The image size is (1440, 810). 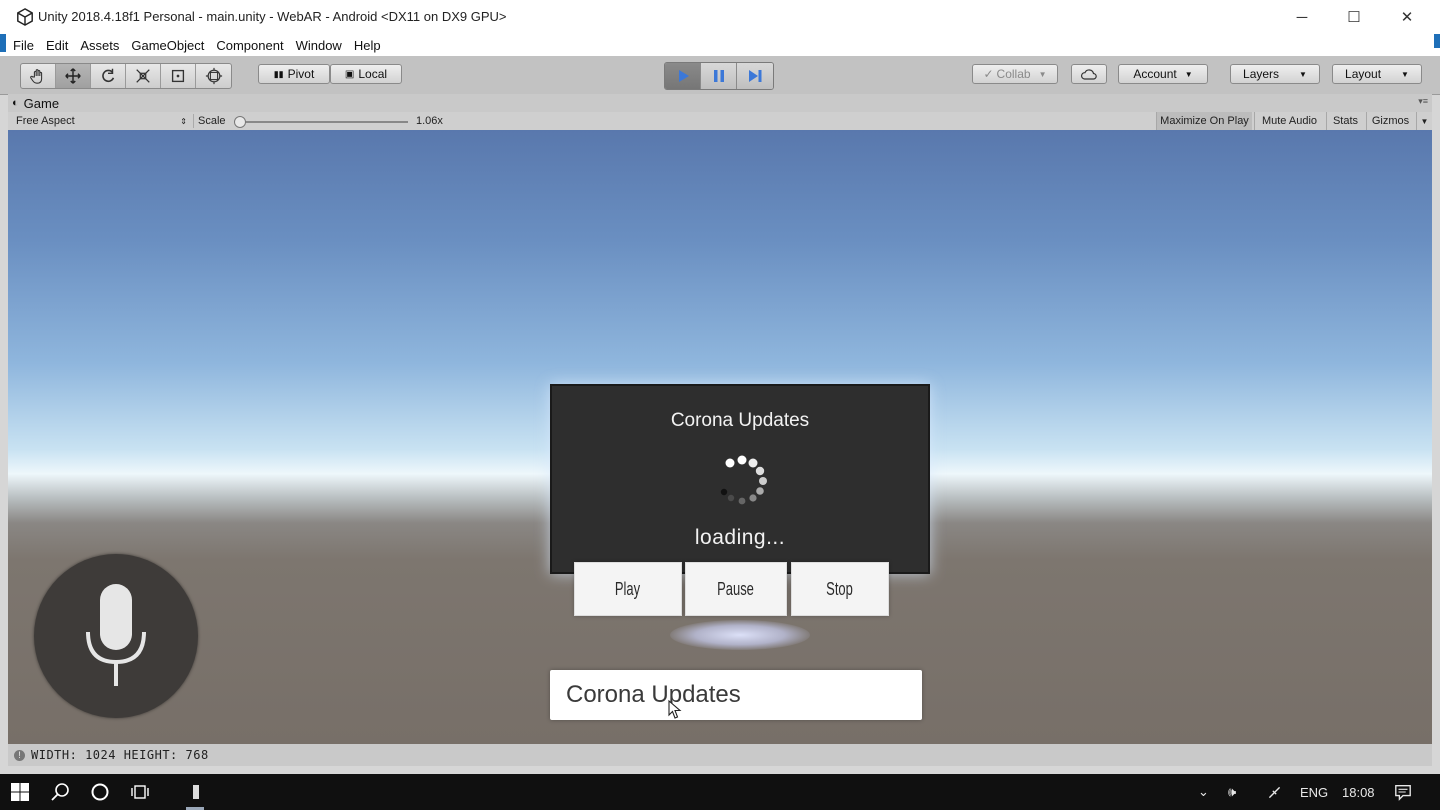 I want to click on aspect-dropdown: Free Aspect ⇕, so click(x=105, y=121).